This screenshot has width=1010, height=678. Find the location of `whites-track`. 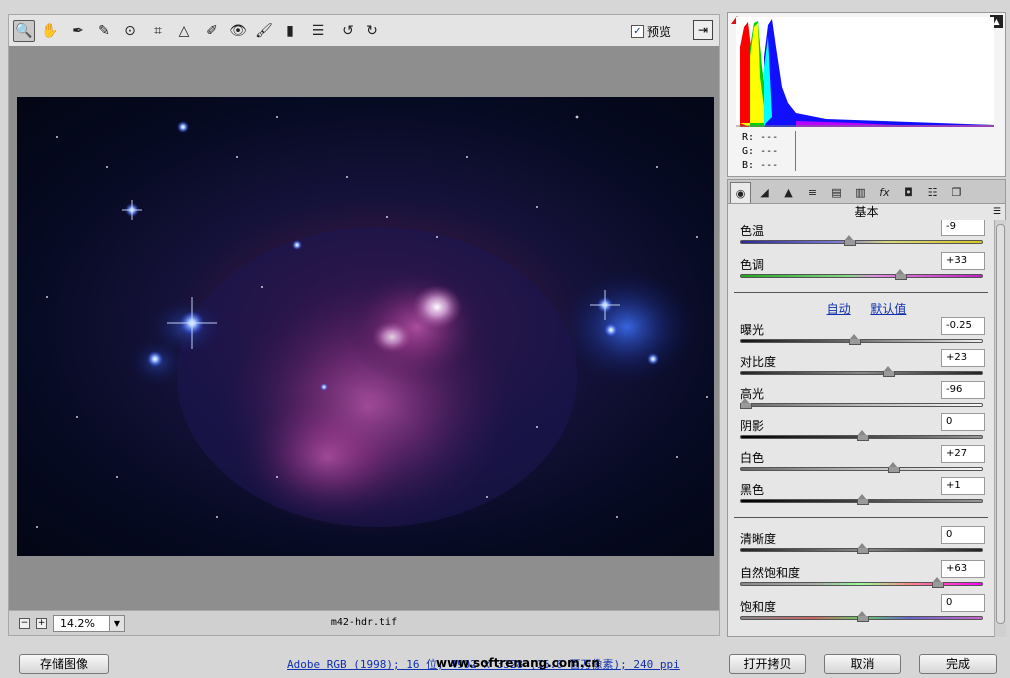

whites-track is located at coordinates (861, 469).